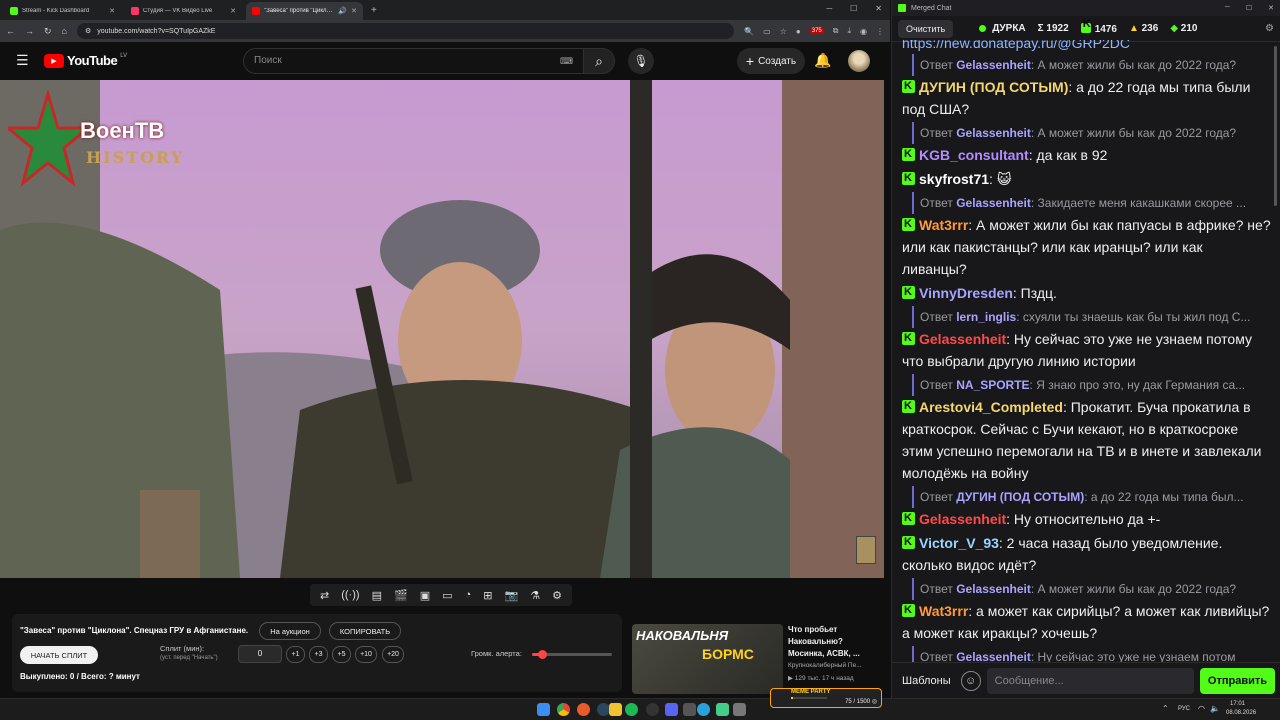 This screenshot has height=720, width=1280. Describe the element at coordinates (631, 709) in the screenshot. I see `spotify-icon` at that location.